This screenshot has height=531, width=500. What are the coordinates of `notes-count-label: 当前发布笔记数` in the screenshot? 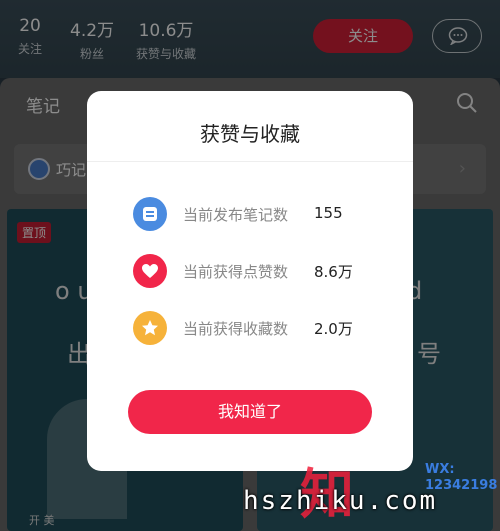 It's located at (236, 215).